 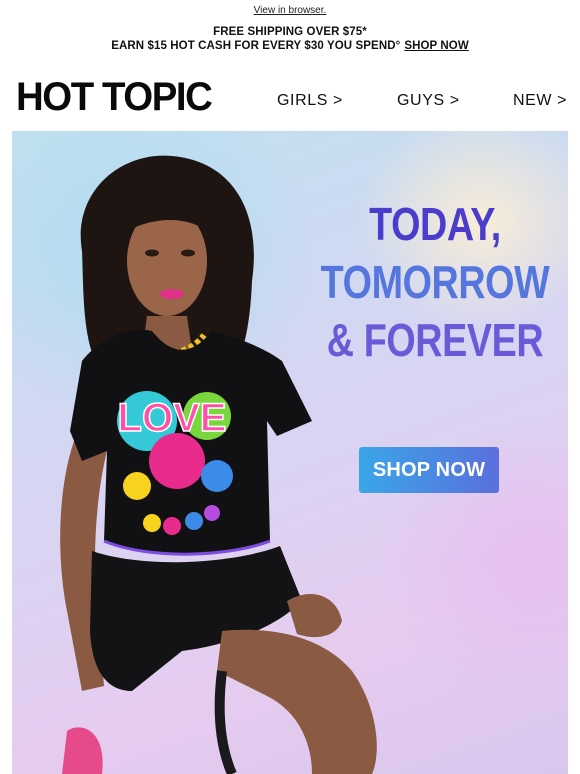 I want to click on hot-topic-logo: HOT TOPIC, so click(x=114, y=97).